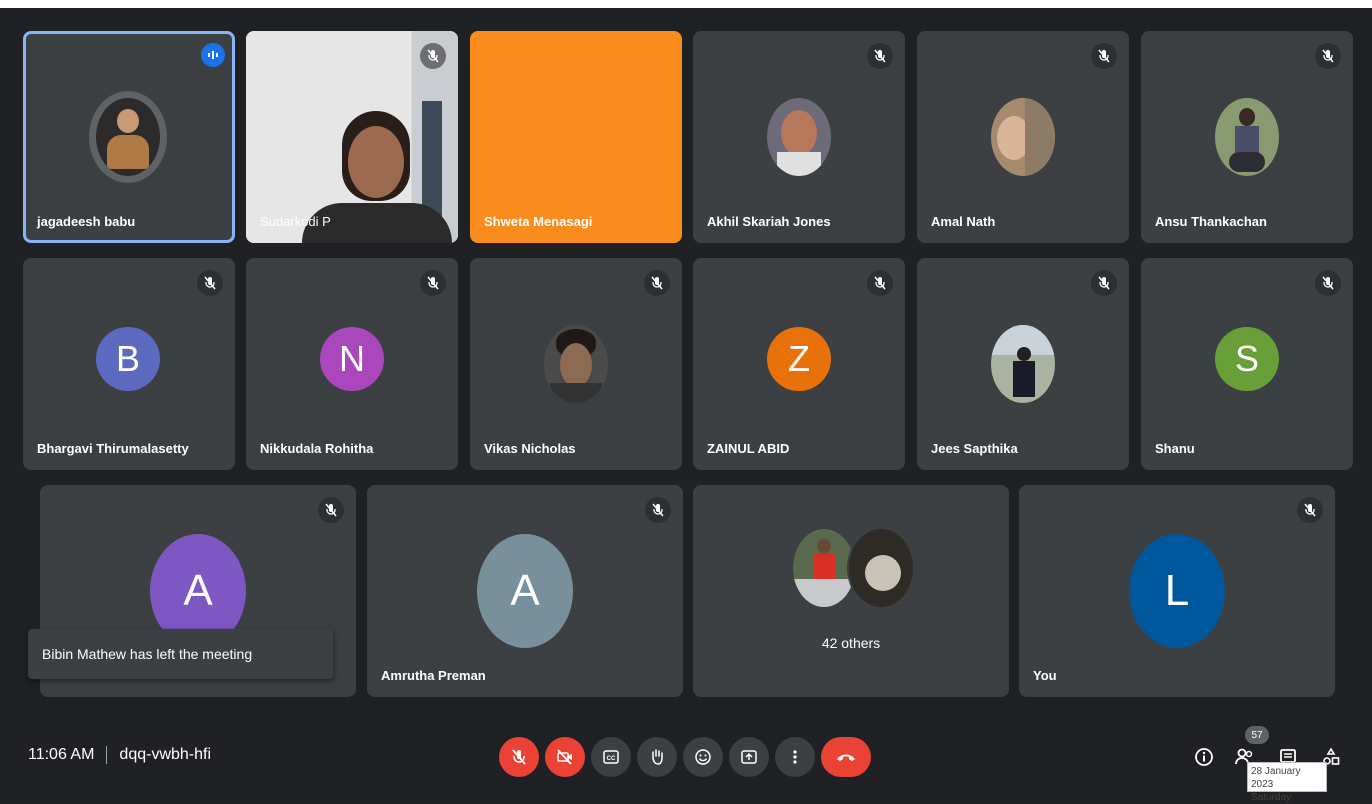  I want to click on date-tooltip: 28 January 2023 Saturday, so click(1287, 782).